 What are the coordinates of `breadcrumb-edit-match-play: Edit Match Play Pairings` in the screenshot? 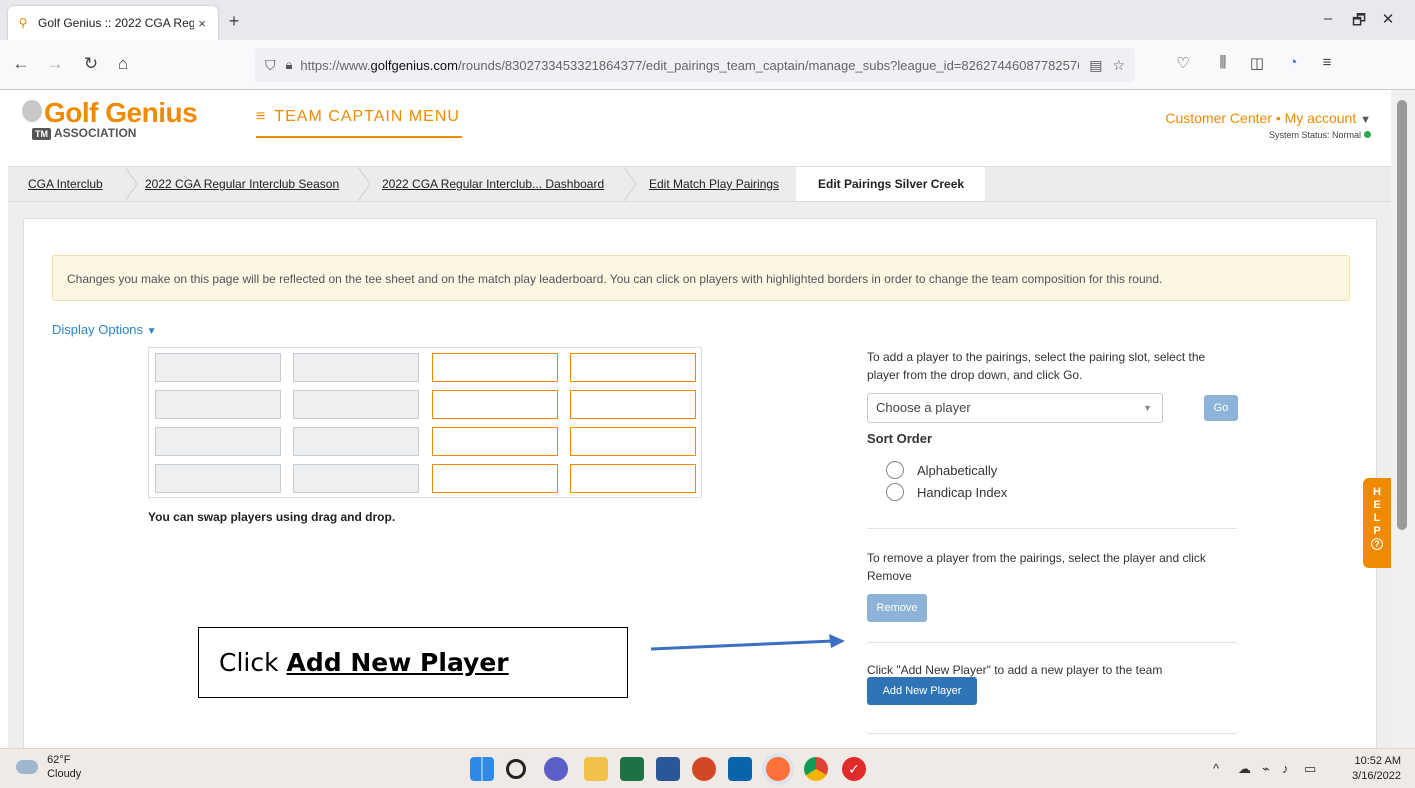 It's located at (714, 184).